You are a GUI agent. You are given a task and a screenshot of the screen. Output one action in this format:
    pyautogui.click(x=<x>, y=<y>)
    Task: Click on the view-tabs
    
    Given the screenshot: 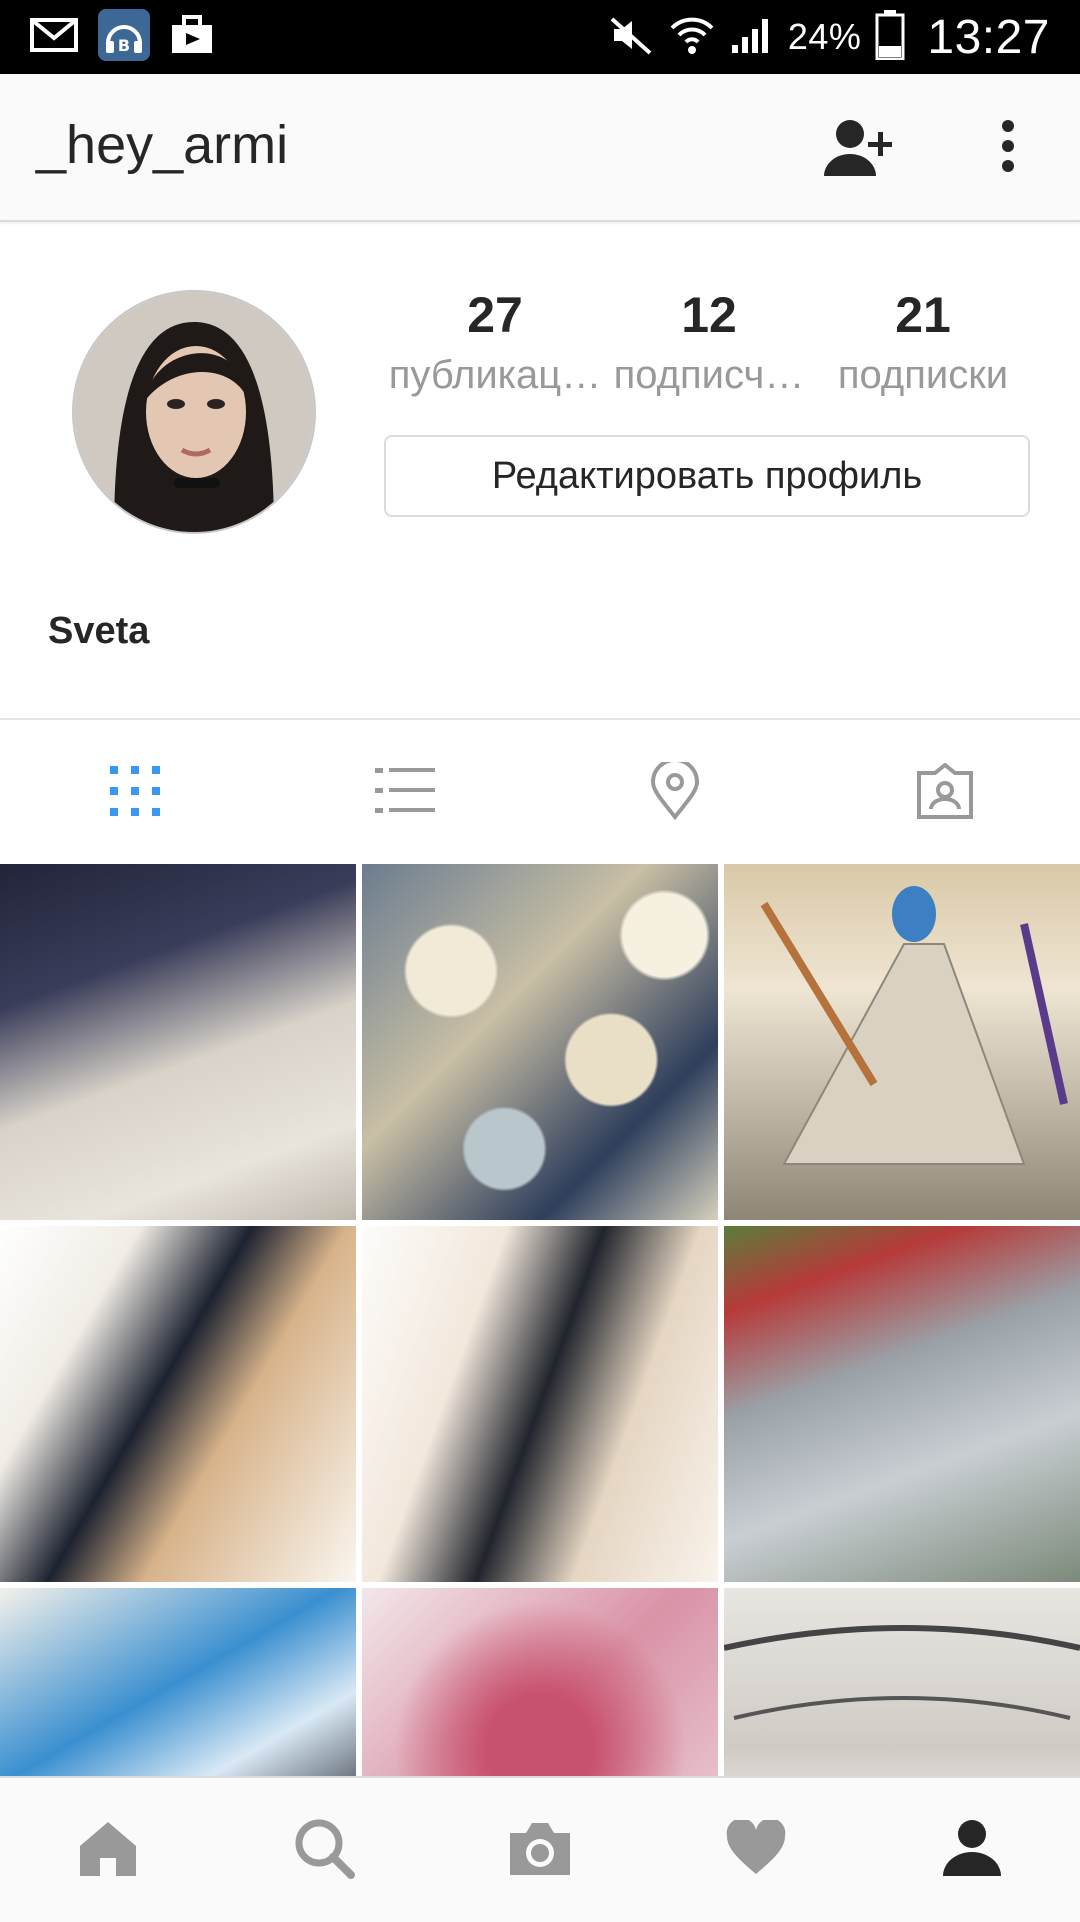 What is the action you would take?
    pyautogui.click(x=540, y=792)
    